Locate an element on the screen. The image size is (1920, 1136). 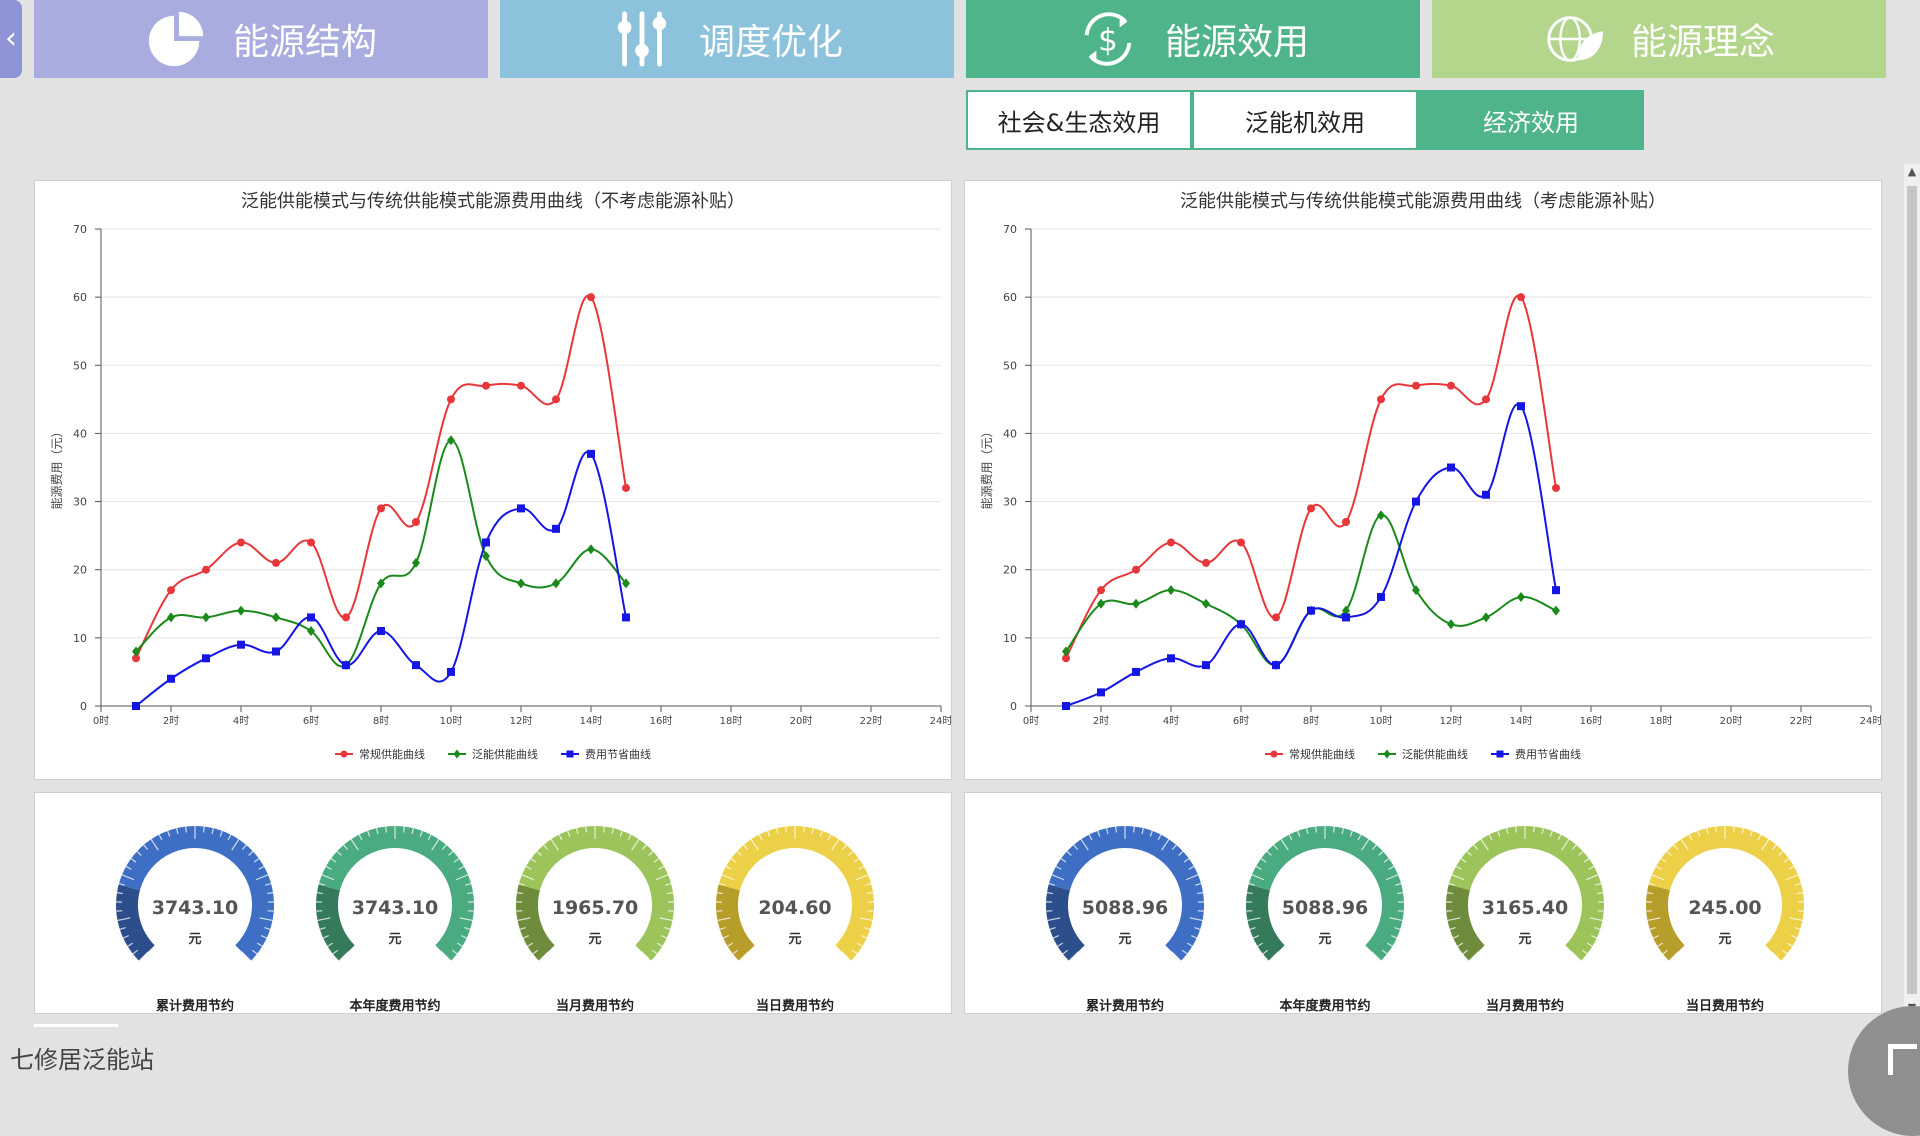
legend-label: 常规供能曲线 is located at coordinates (1322, 754).